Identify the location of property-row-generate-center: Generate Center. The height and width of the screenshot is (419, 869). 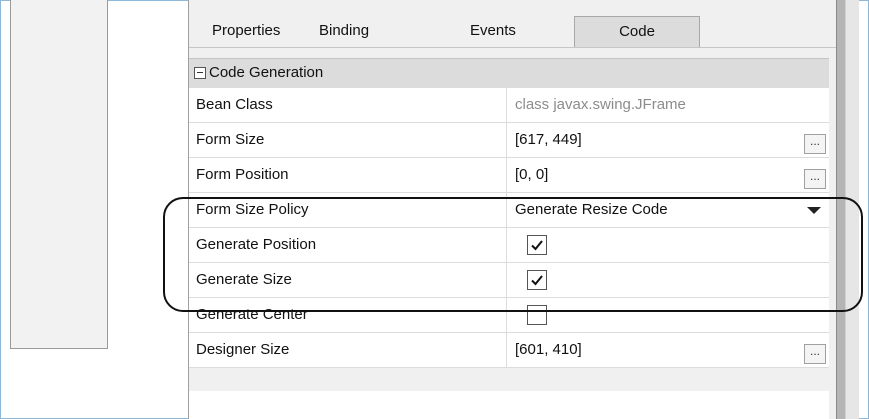
(509, 315).